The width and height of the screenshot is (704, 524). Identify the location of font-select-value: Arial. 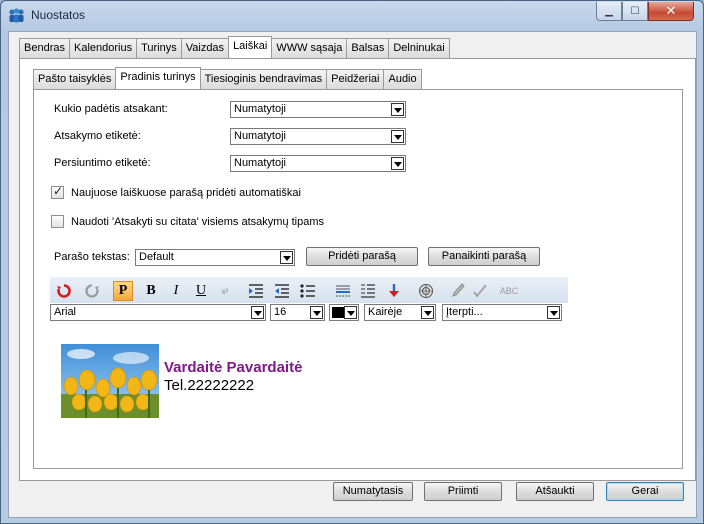
(65, 312).